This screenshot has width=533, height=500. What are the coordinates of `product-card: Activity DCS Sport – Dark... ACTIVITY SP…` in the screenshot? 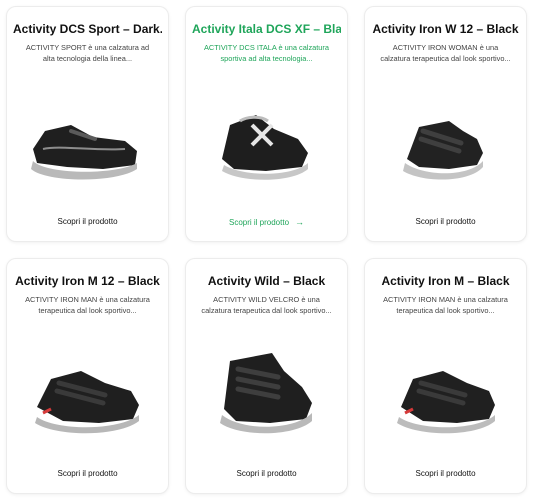 It's located at (87, 124).